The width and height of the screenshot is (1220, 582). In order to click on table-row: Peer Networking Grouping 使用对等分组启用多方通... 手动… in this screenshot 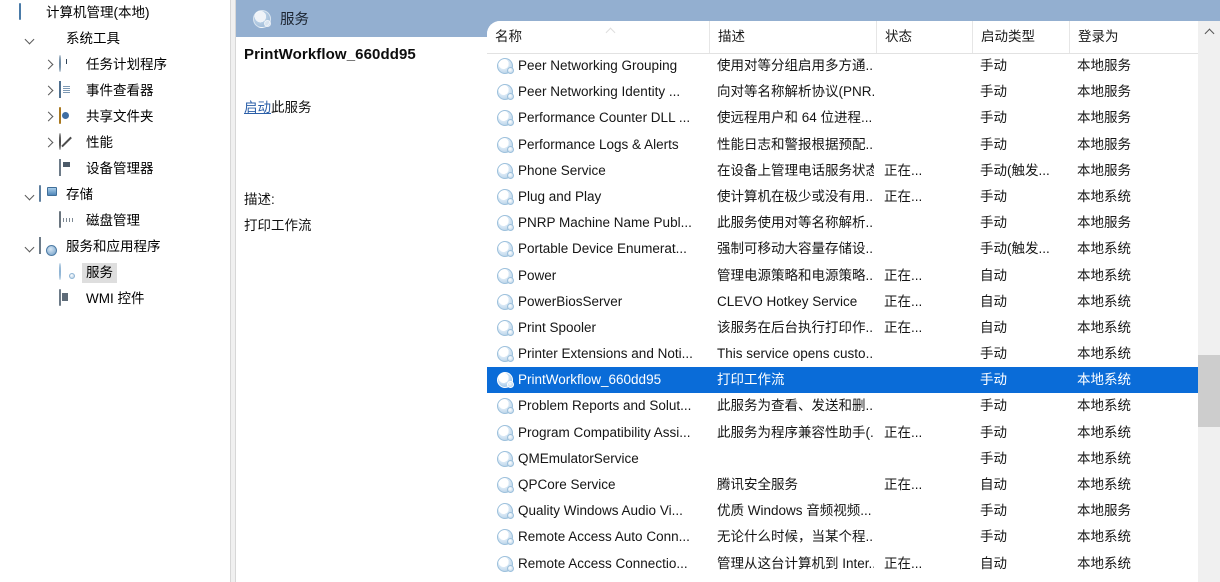, I will do `click(842, 66)`.